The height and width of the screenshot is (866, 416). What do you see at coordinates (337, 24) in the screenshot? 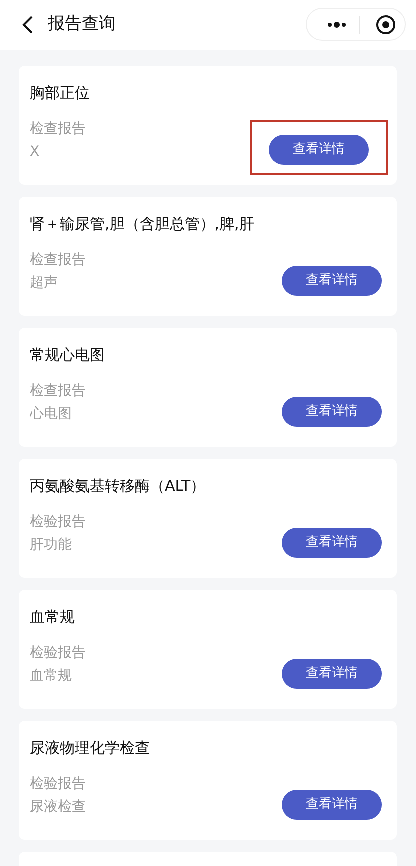
I see `more-icon` at bounding box center [337, 24].